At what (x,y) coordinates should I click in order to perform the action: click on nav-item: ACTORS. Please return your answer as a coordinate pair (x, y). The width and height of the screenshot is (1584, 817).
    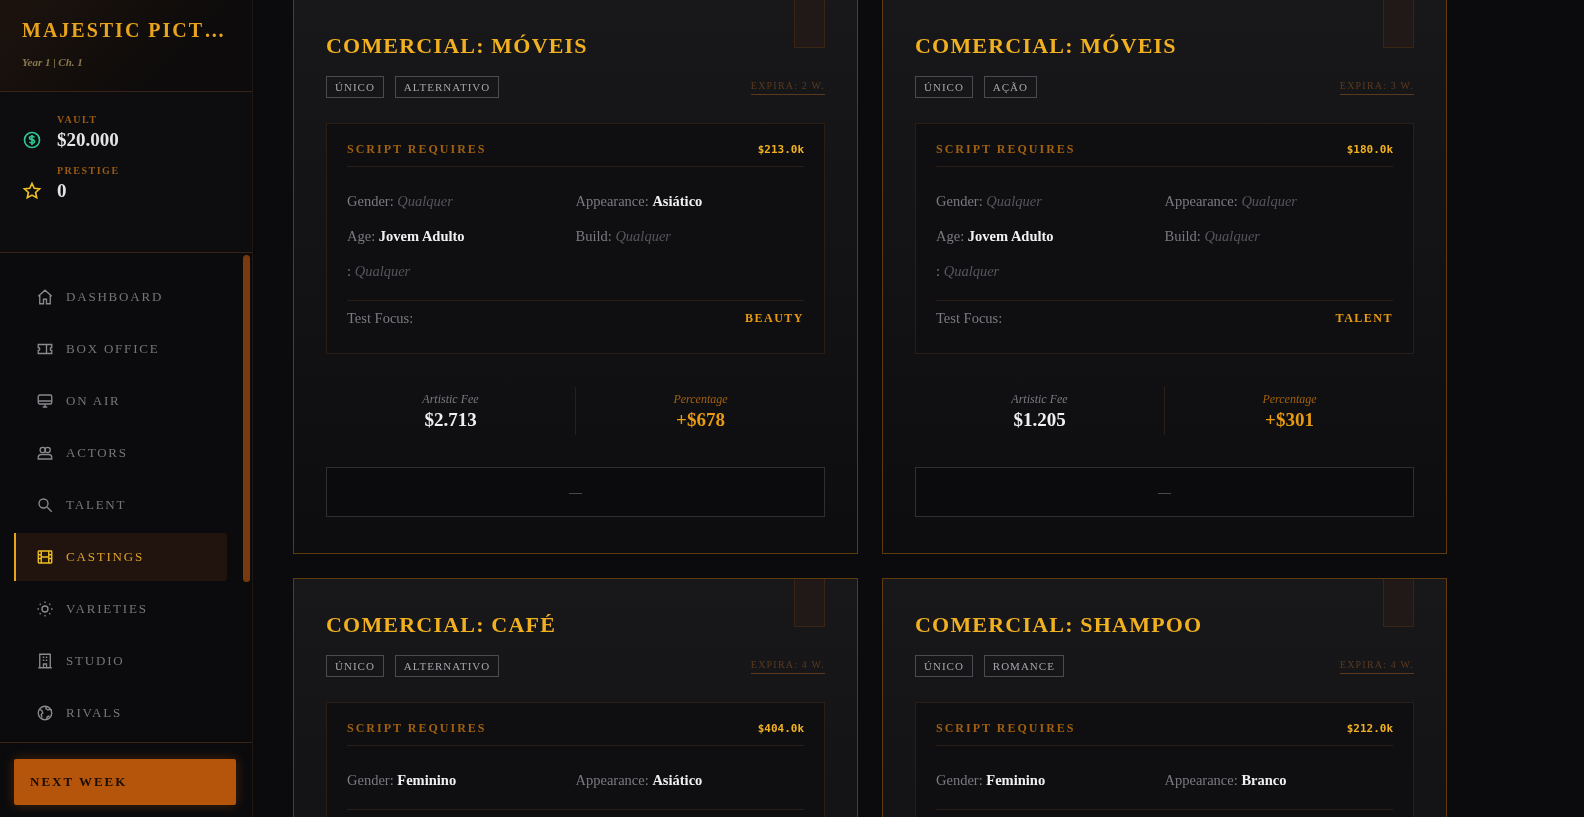
    Looking at the image, I should click on (120, 453).